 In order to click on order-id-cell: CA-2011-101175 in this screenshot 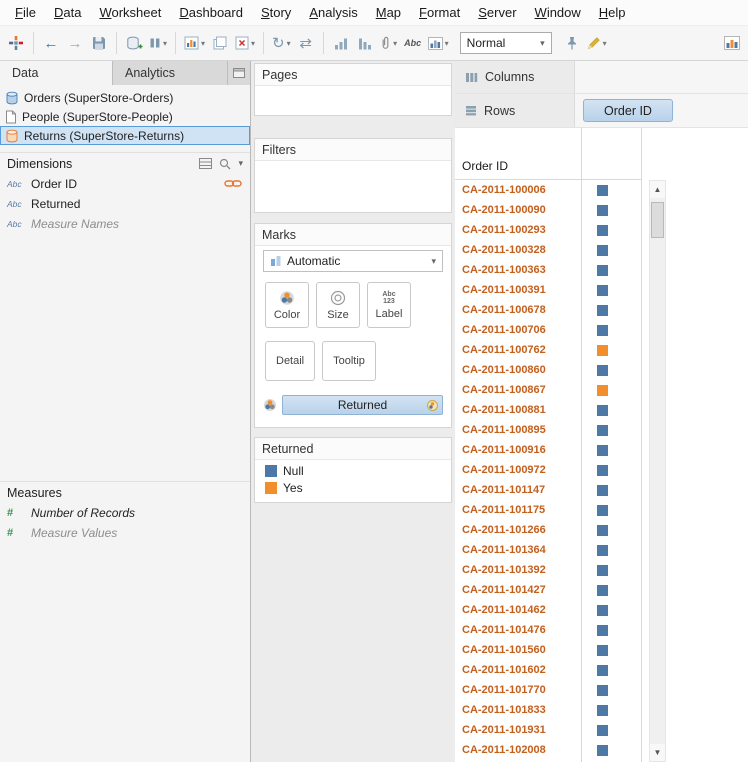, I will do `click(518, 510)`.